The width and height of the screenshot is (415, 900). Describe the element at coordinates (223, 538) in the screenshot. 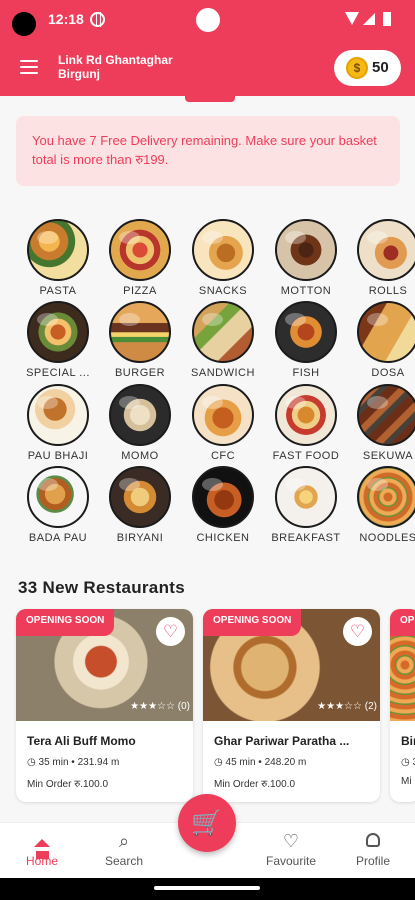

I see `category-label: CHICKEN` at that location.